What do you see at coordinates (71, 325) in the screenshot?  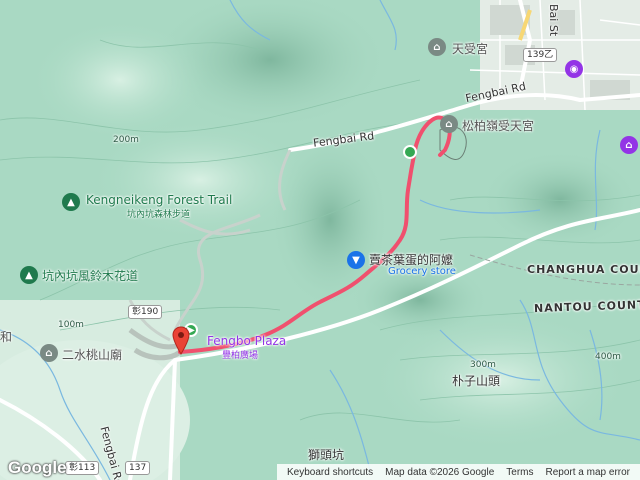 I see `contour-label-100m: 100m` at bounding box center [71, 325].